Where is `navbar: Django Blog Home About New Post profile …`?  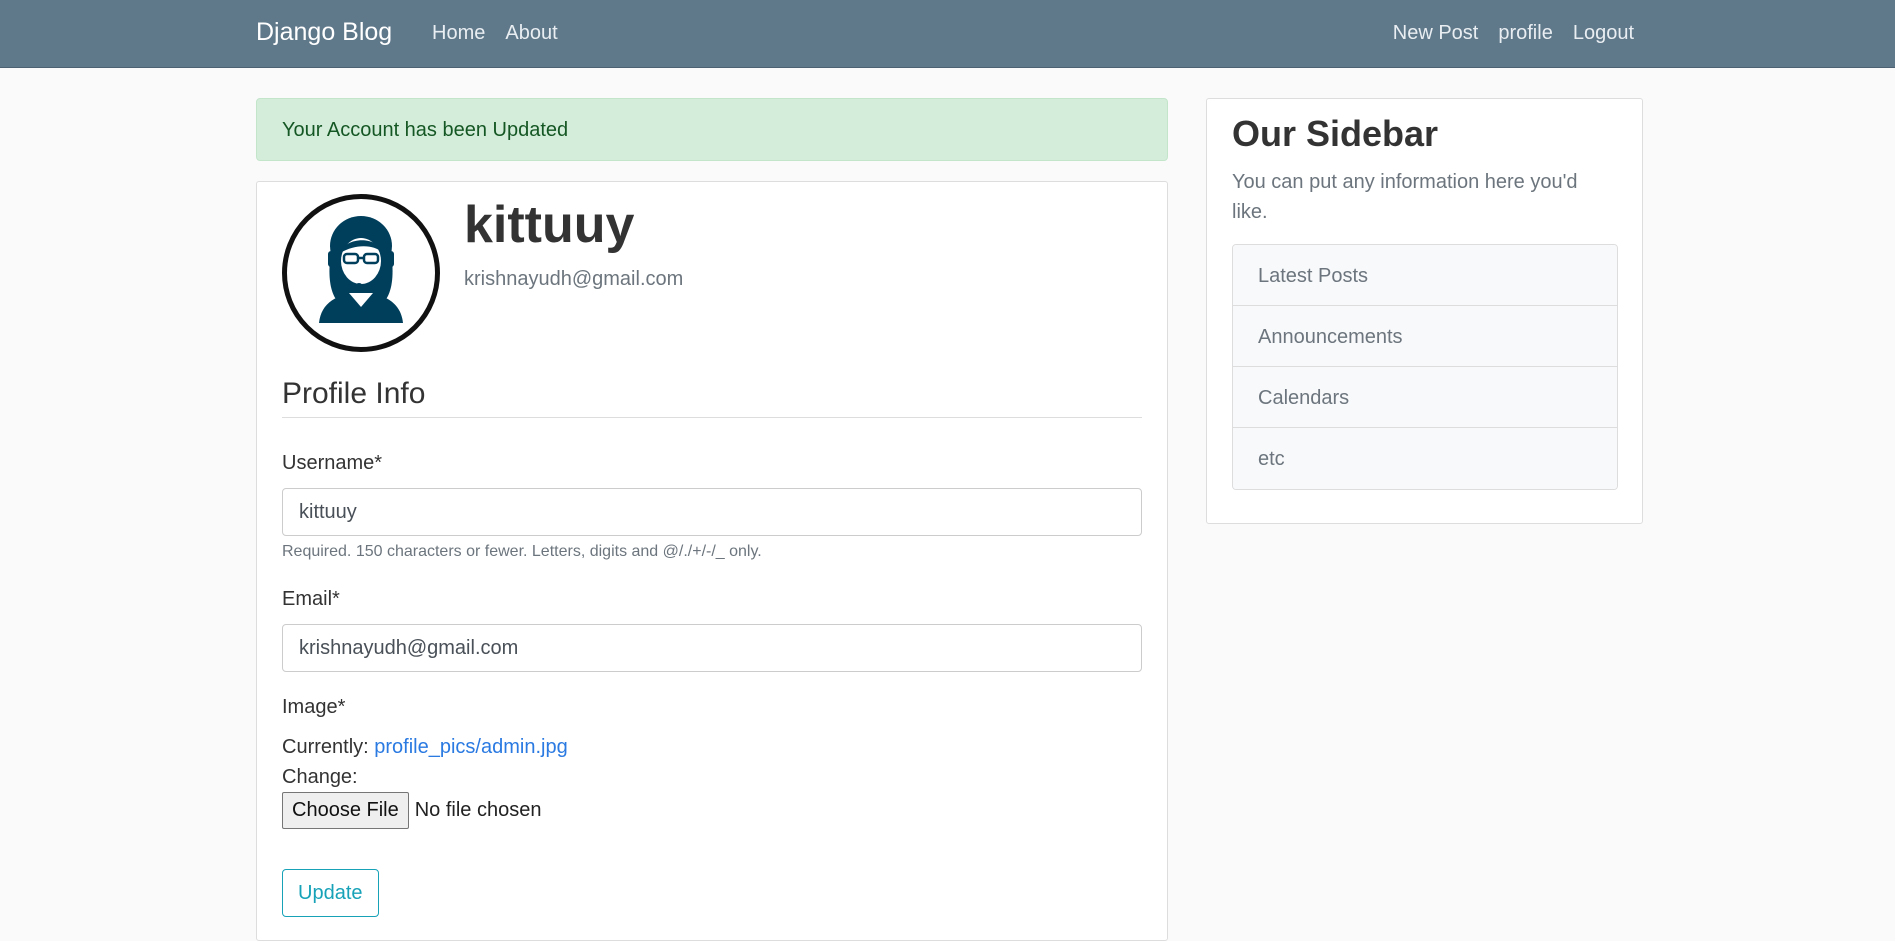 navbar: Django Blog Home About New Post profile … is located at coordinates (947, 34).